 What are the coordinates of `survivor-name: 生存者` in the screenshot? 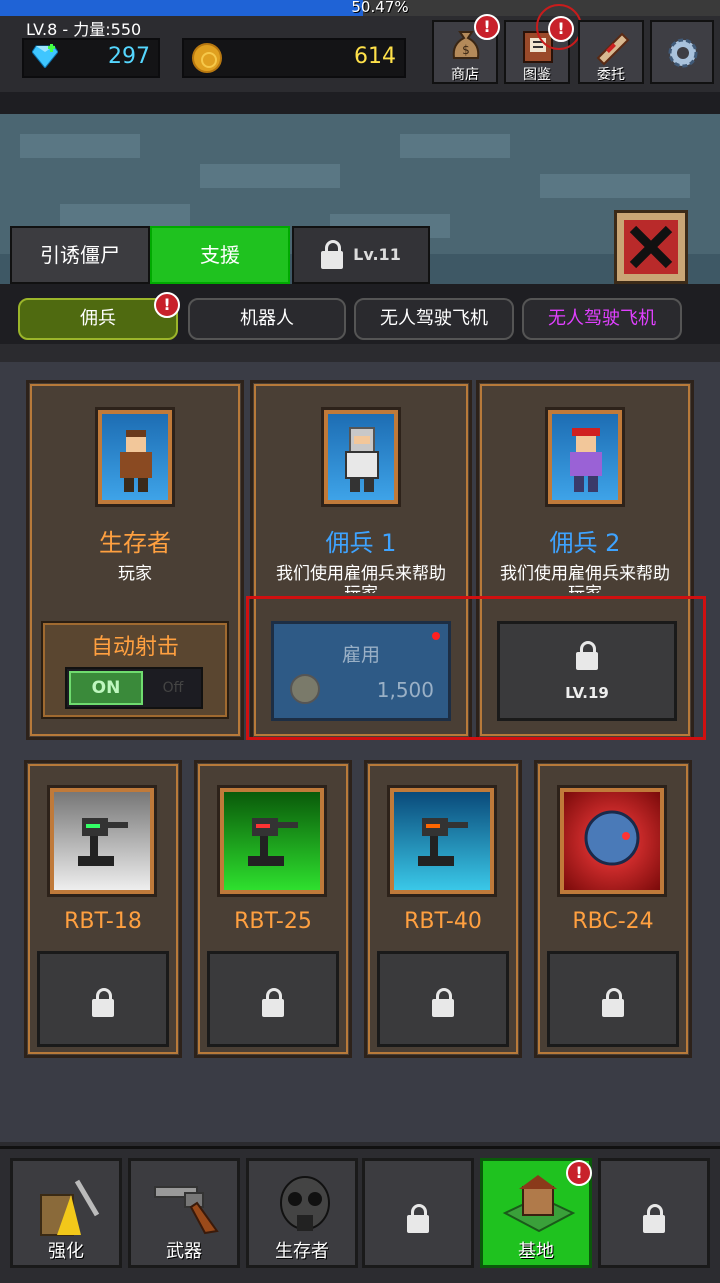 It's located at (135, 543).